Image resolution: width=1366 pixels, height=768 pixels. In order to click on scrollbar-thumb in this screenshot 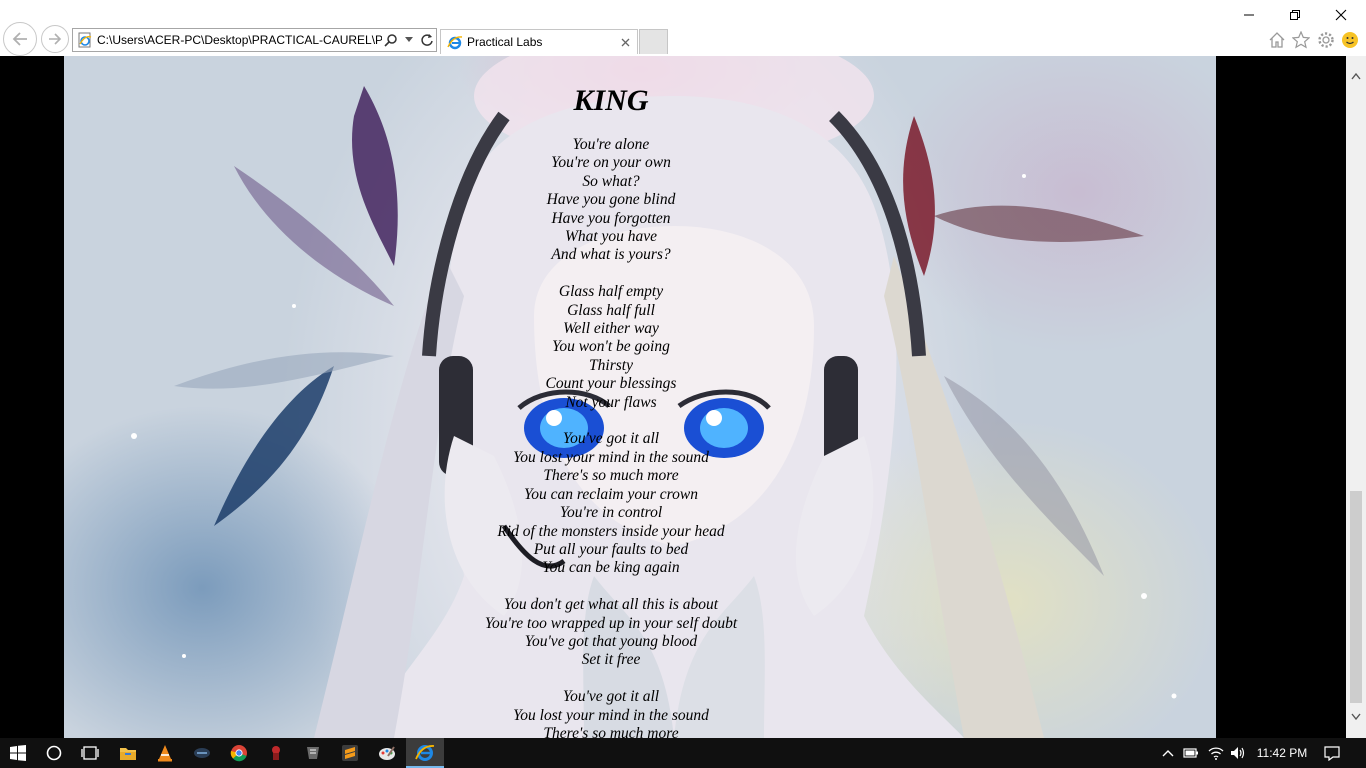, I will do `click(1356, 597)`.